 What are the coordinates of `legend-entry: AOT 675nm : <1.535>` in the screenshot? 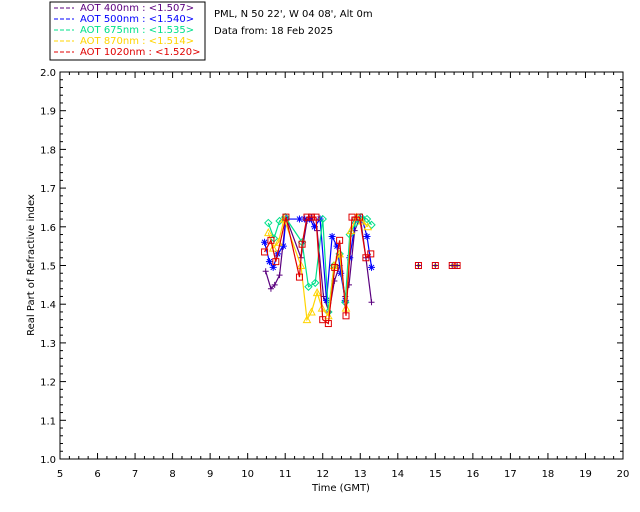 It's located at (137, 30).